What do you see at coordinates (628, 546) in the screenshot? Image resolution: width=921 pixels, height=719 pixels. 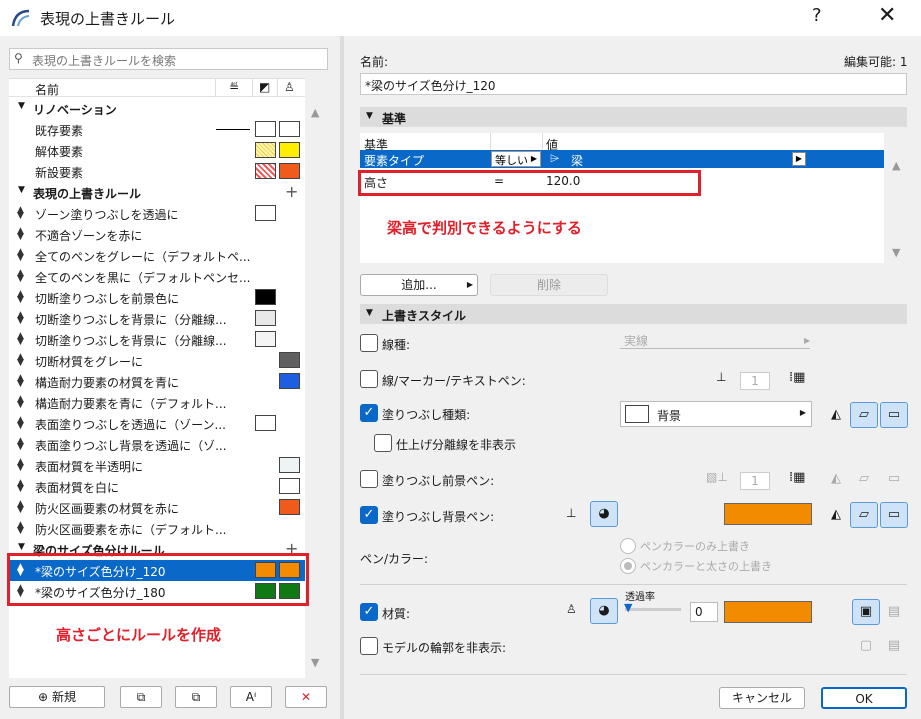 I see `pen-color-only-radio` at bounding box center [628, 546].